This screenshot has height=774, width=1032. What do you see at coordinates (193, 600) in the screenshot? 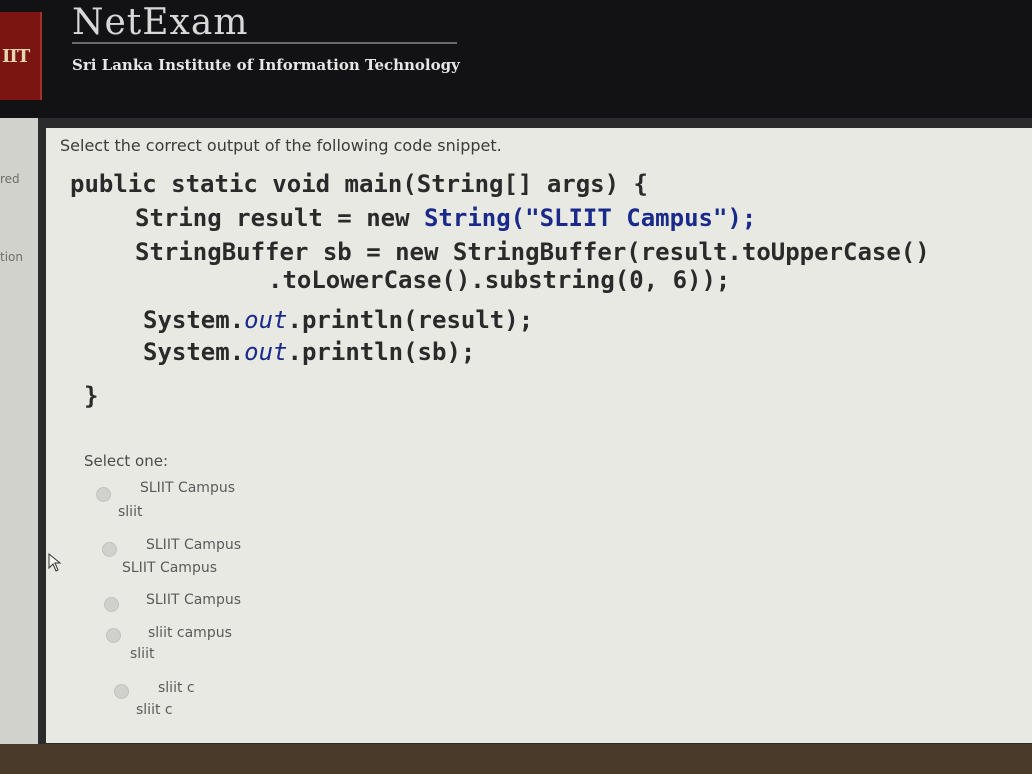
I see `option-3-line-1: SLIIT Campus` at bounding box center [193, 600].